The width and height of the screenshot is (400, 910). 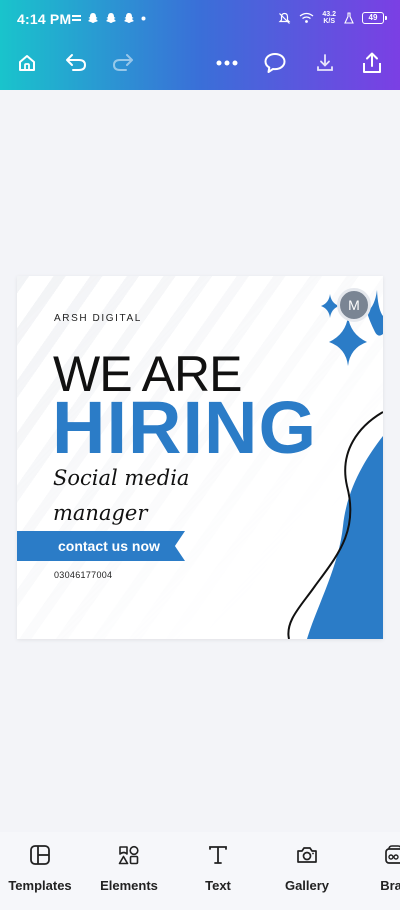 I want to click on more-icon, so click(x=227, y=63).